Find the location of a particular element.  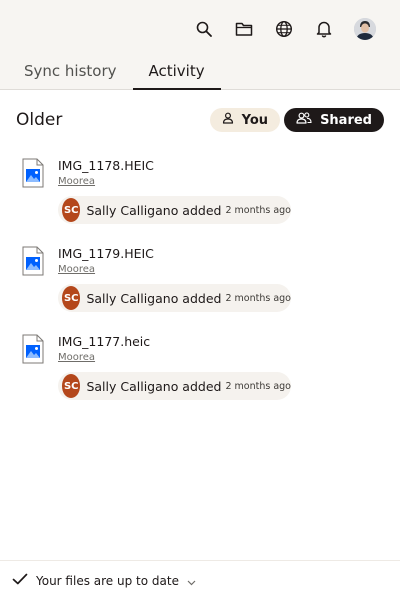

people-icon is located at coordinates (304, 120).